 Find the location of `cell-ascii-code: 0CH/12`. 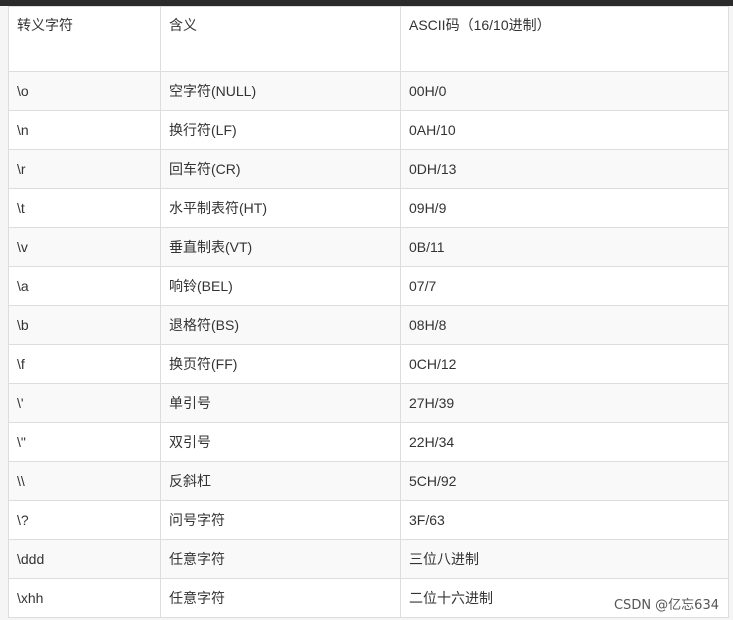

cell-ascii-code: 0CH/12 is located at coordinates (564, 364).